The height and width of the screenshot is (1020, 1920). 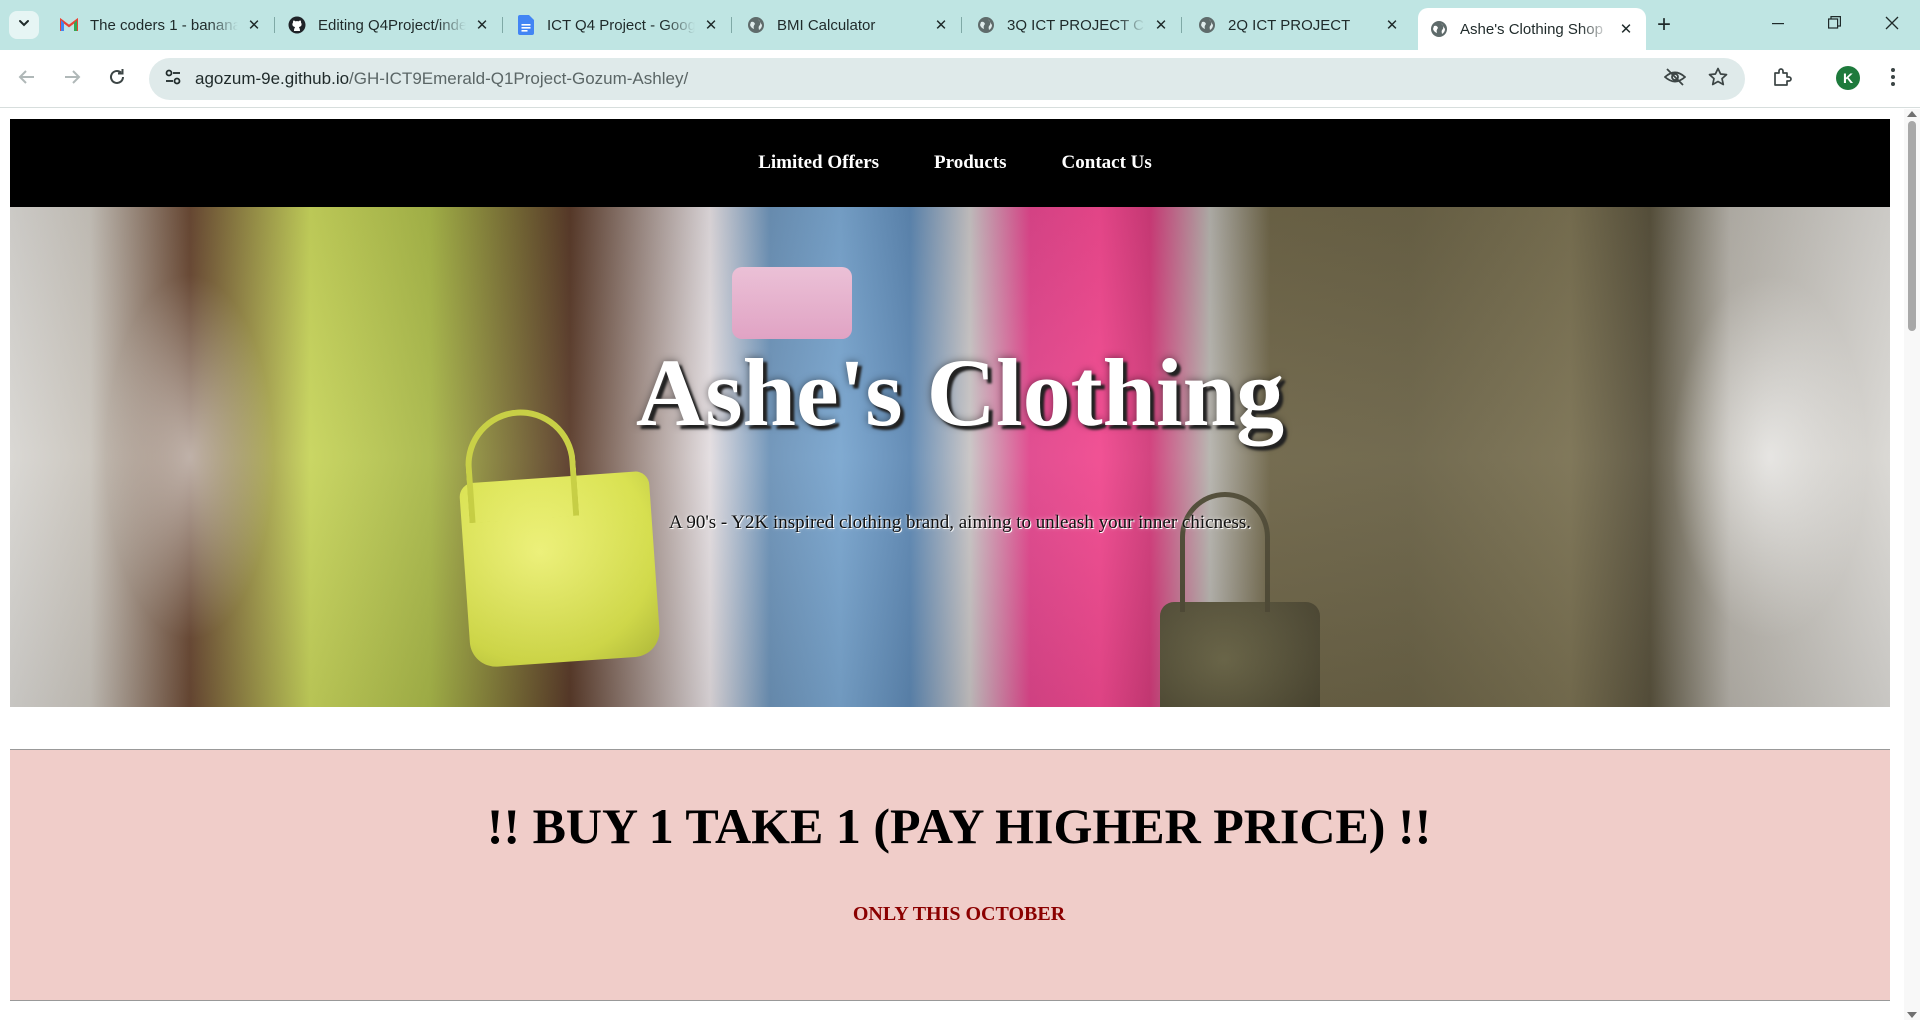 What do you see at coordinates (1848, 78) in the screenshot?
I see `profile-avatar: K` at bounding box center [1848, 78].